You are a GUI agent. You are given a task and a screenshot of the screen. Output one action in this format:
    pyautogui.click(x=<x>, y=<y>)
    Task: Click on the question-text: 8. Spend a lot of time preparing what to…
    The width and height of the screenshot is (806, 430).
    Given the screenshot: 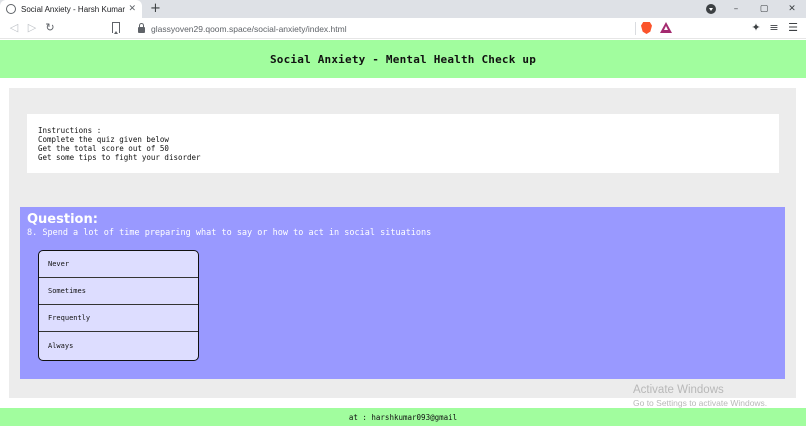 What is the action you would take?
    pyautogui.click(x=229, y=233)
    